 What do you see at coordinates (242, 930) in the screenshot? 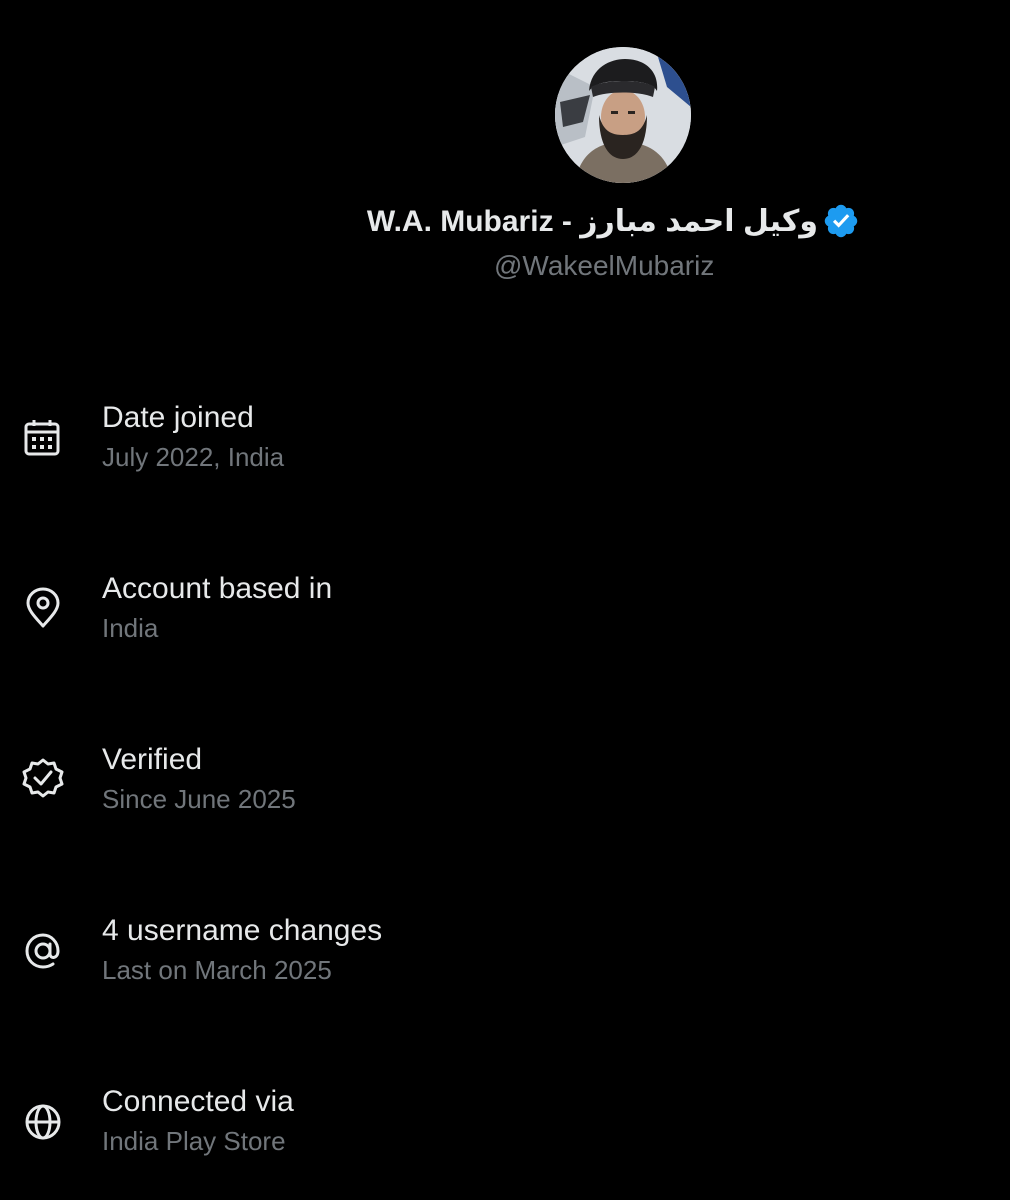
I see `info-title: 4 username changes` at bounding box center [242, 930].